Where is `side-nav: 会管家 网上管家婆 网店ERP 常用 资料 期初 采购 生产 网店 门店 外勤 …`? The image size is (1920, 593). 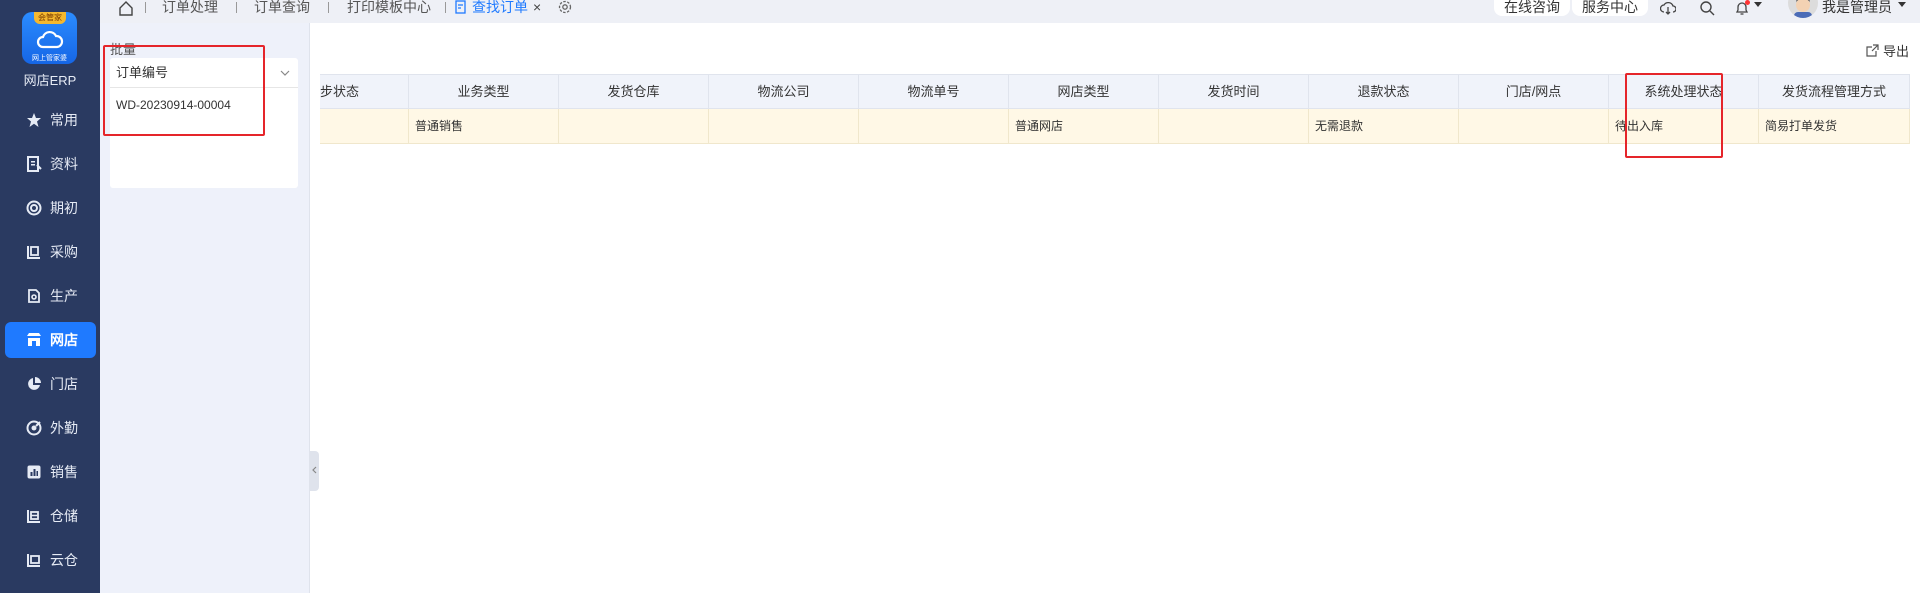 side-nav: 会管家 网上管家婆 网店ERP 常用 资料 期初 采购 生产 网店 门店 外勤 … is located at coordinates (50, 296).